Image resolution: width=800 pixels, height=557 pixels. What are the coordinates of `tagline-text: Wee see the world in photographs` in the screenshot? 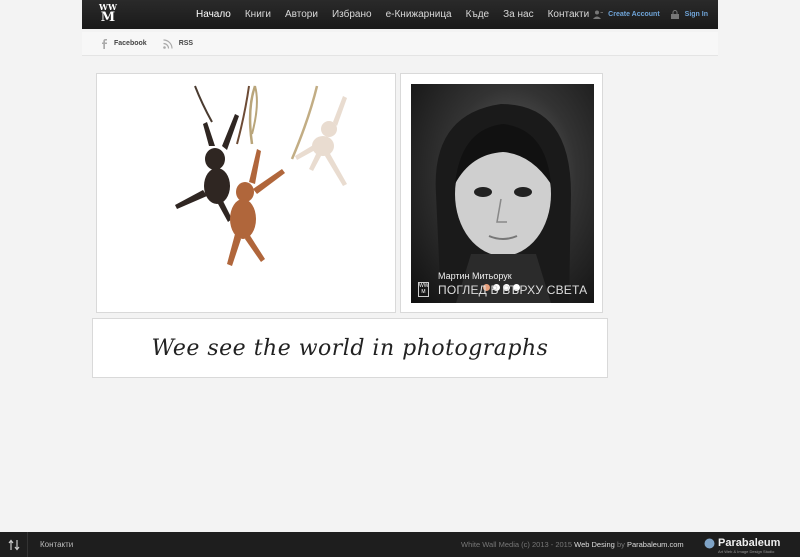 It's located at (350, 348).